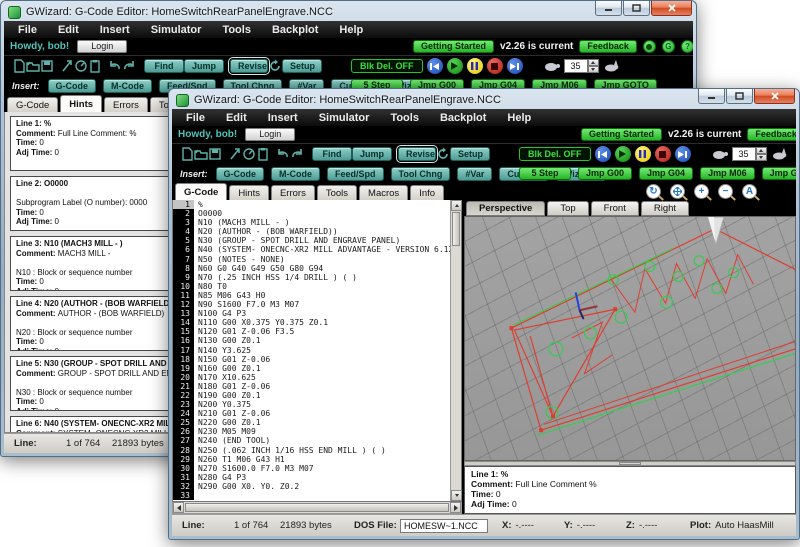 This screenshot has height=547, width=800. Describe the element at coordinates (311, 277) in the screenshot. I see `code-line: 9 N70 (.25 INCH HSS 1/4 DRILL ) ( )` at that location.